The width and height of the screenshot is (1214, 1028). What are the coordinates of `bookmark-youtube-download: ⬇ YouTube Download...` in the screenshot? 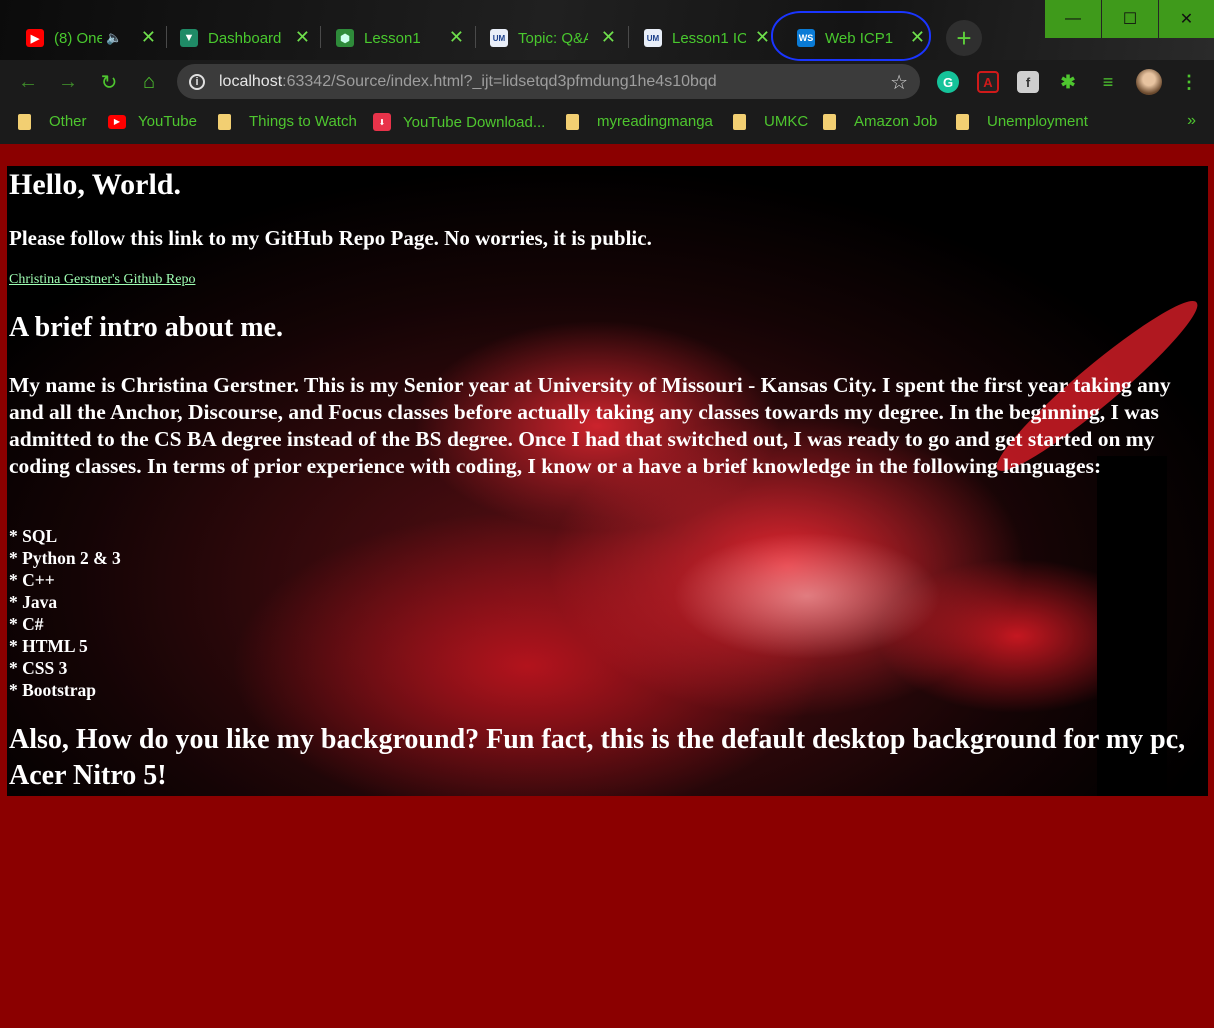 It's located at (459, 122).